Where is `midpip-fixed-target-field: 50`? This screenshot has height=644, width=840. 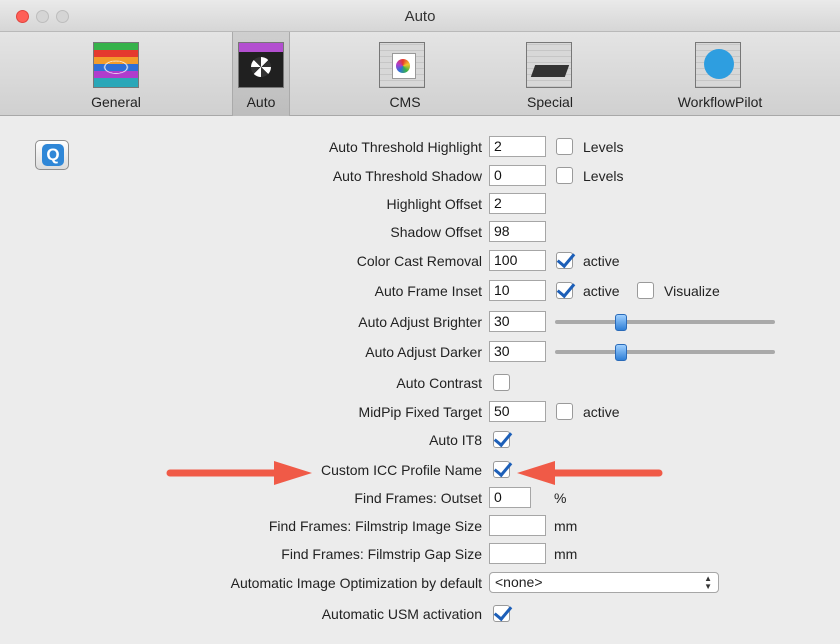 midpip-fixed-target-field: 50 is located at coordinates (517, 411).